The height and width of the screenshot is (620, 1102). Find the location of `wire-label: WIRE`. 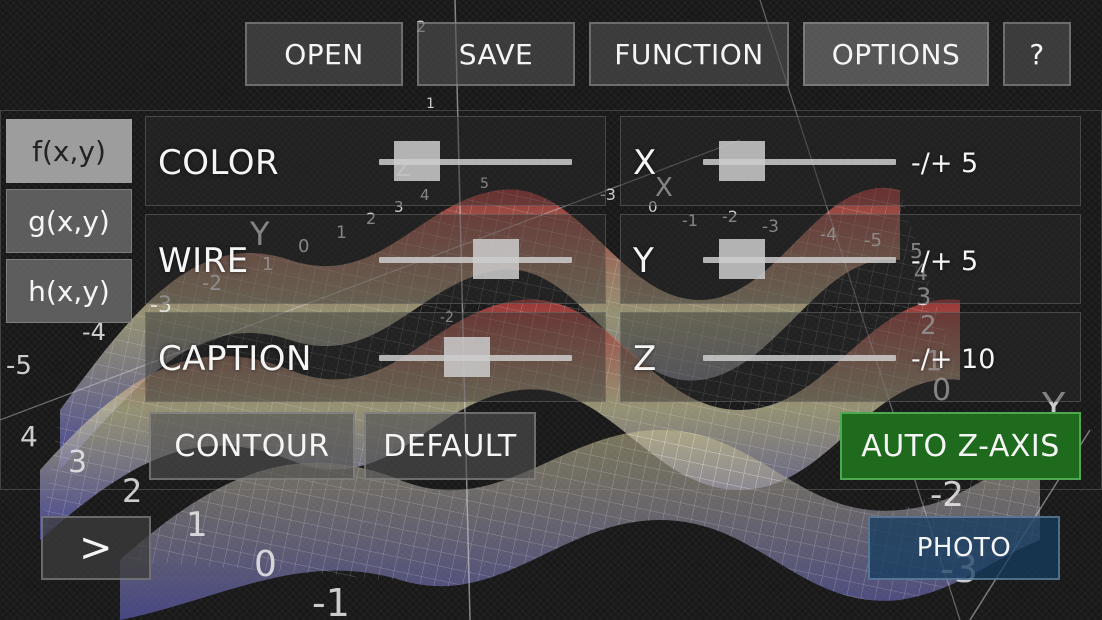

wire-label: WIRE is located at coordinates (203, 261).